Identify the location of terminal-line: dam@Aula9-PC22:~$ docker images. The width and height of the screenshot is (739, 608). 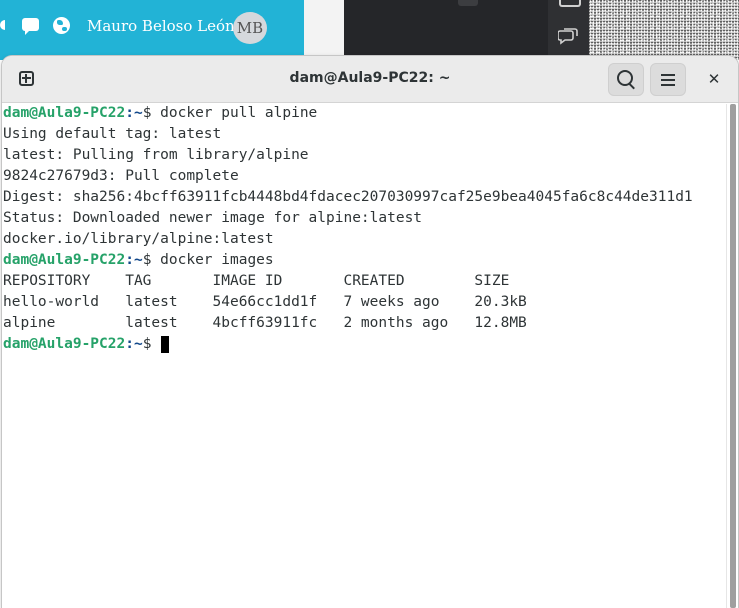
(363, 260).